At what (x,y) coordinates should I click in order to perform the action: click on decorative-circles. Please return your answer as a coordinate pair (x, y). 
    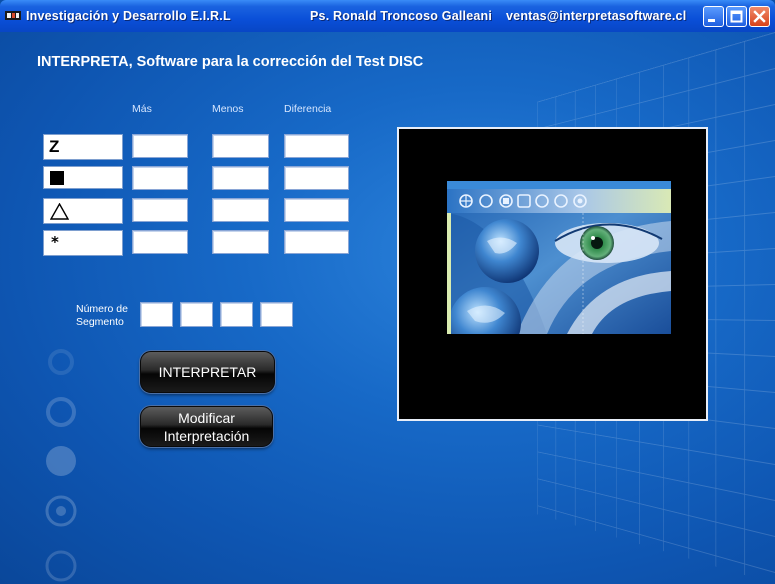
    Looking at the image, I should click on (61, 465).